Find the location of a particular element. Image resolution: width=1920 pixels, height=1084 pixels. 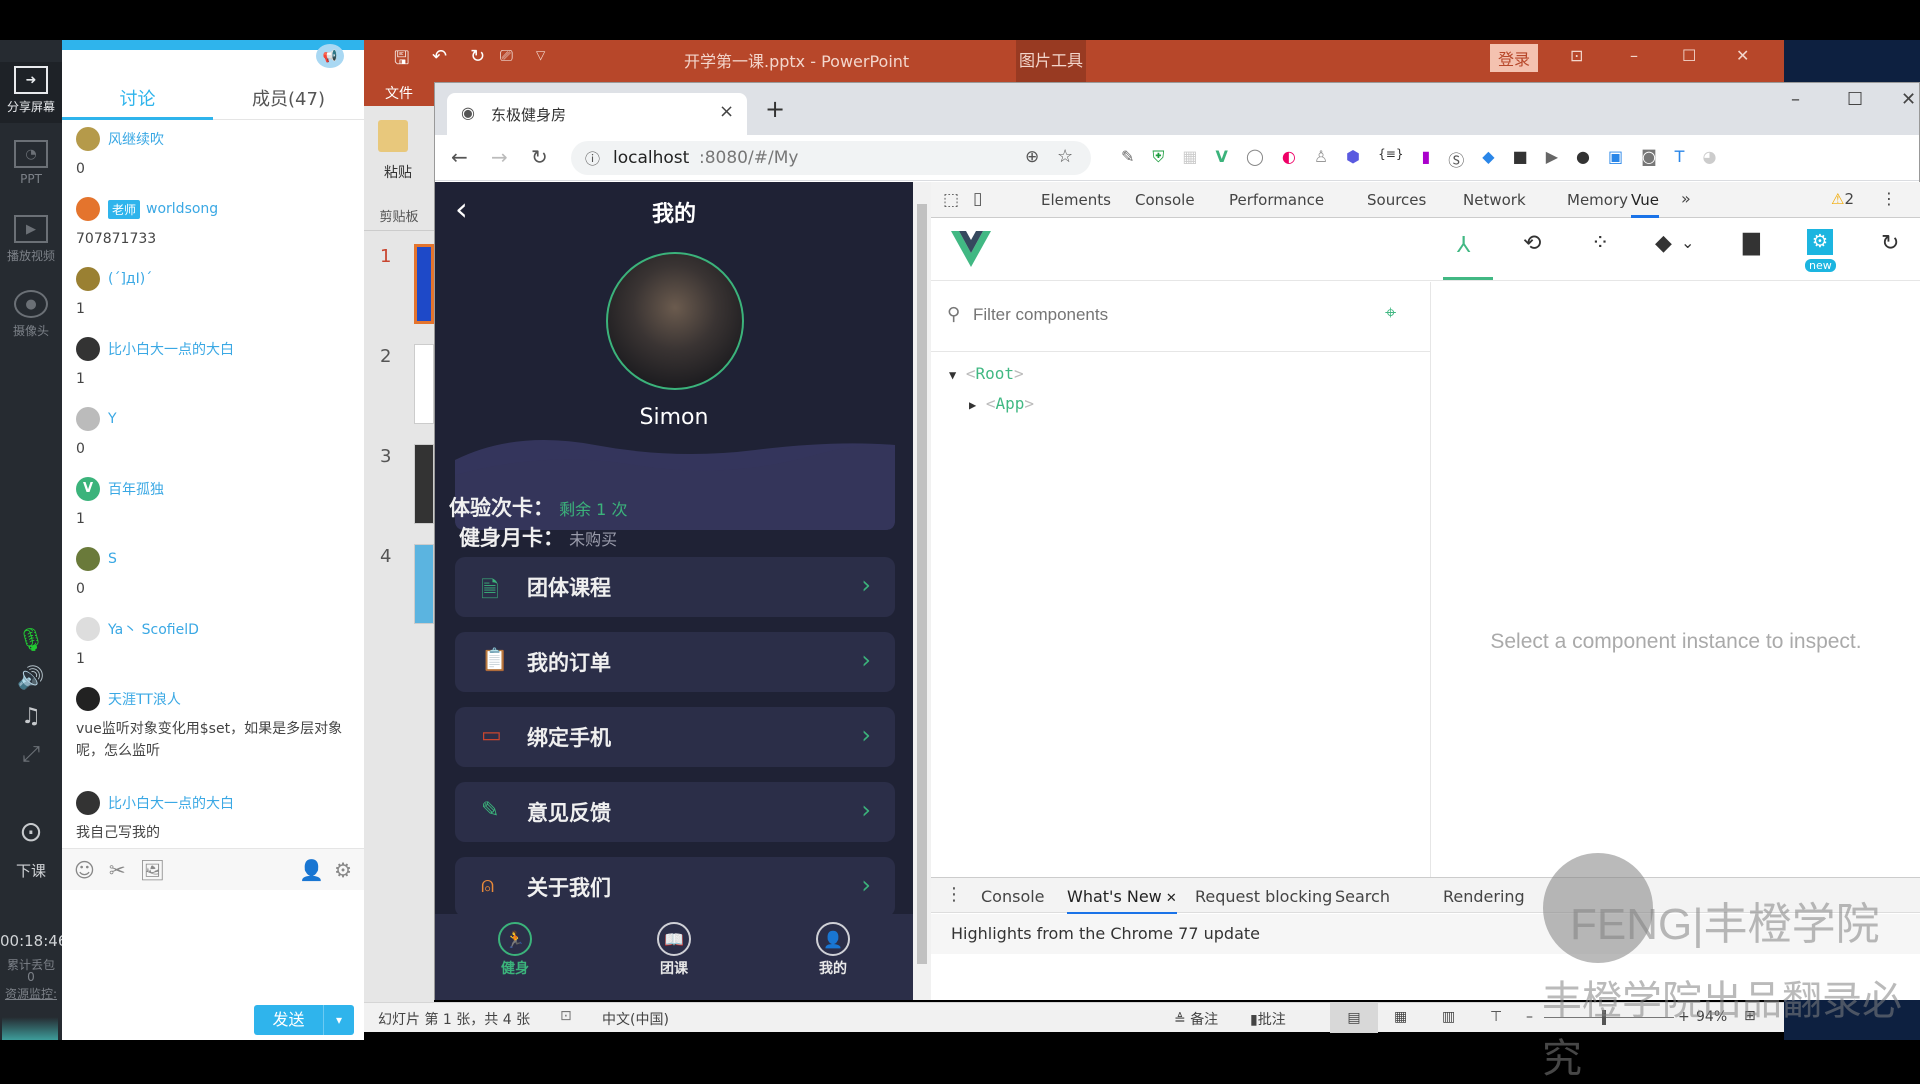

browser-tab: ◉ 东极健身房 × is located at coordinates (597, 114).